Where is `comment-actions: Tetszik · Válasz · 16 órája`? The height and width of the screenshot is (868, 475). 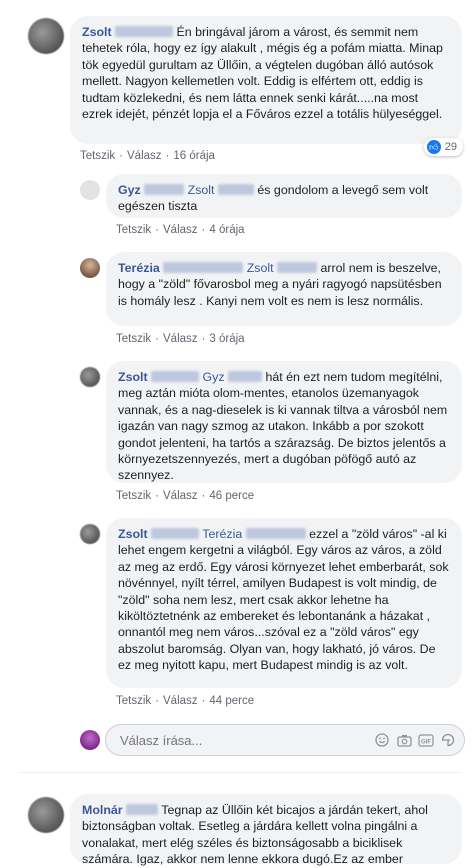 comment-actions: Tetszik · Válasz · 16 órája is located at coordinates (147, 156).